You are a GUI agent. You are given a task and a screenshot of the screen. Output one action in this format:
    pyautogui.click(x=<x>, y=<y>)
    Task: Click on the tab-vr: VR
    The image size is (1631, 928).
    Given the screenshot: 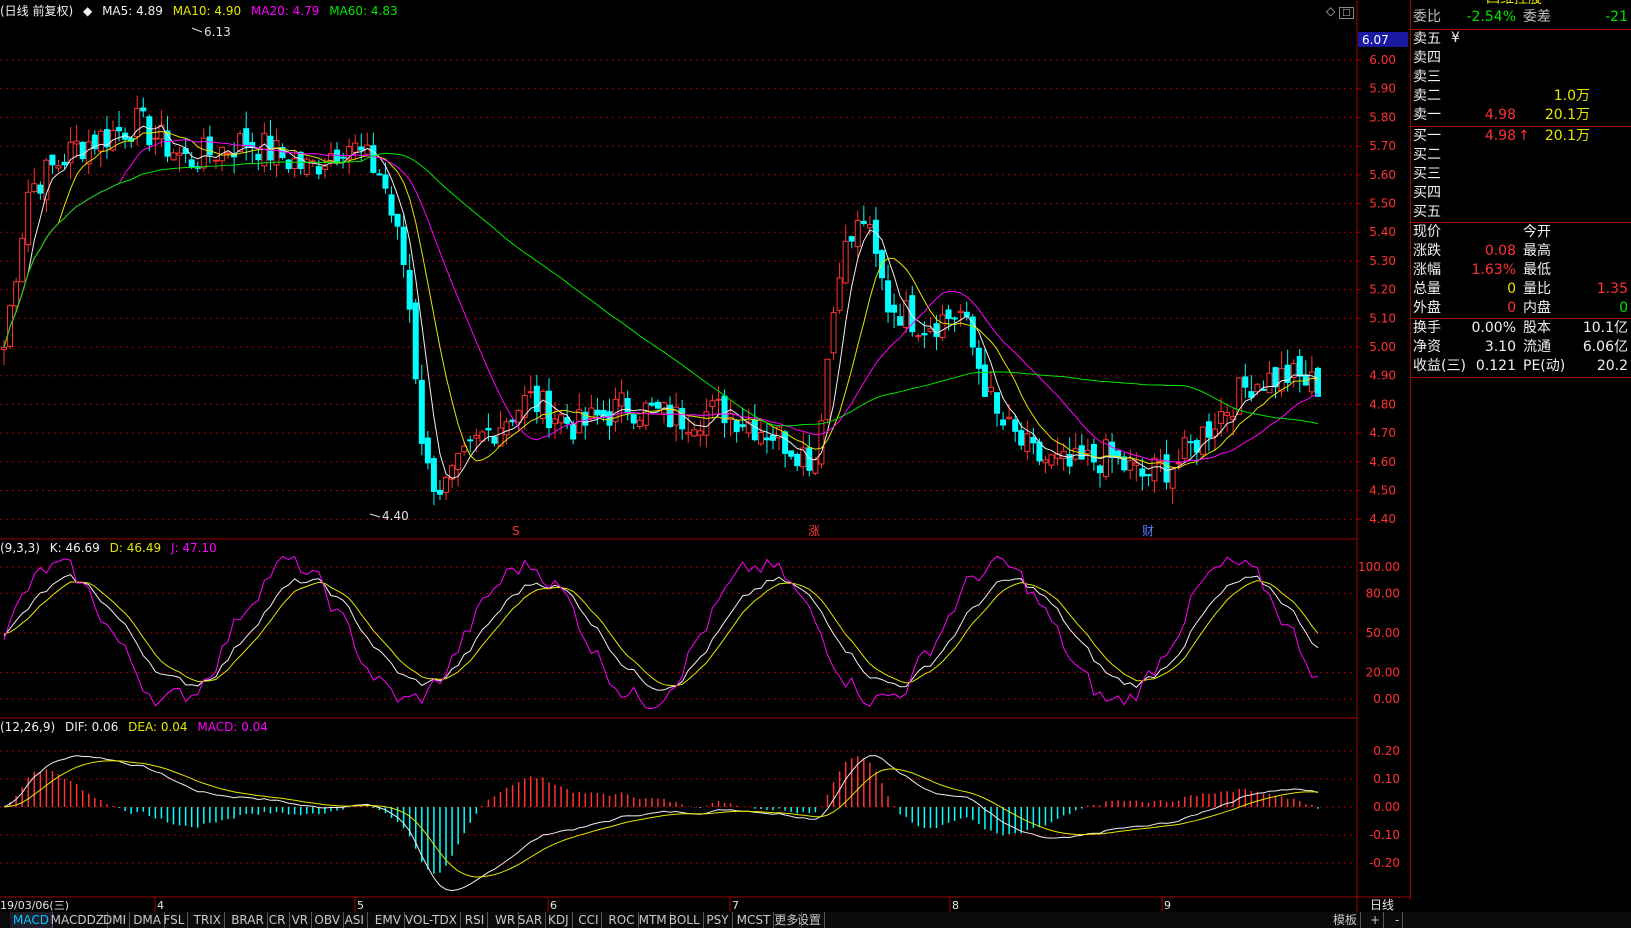 What is the action you would take?
    pyautogui.click(x=301, y=920)
    